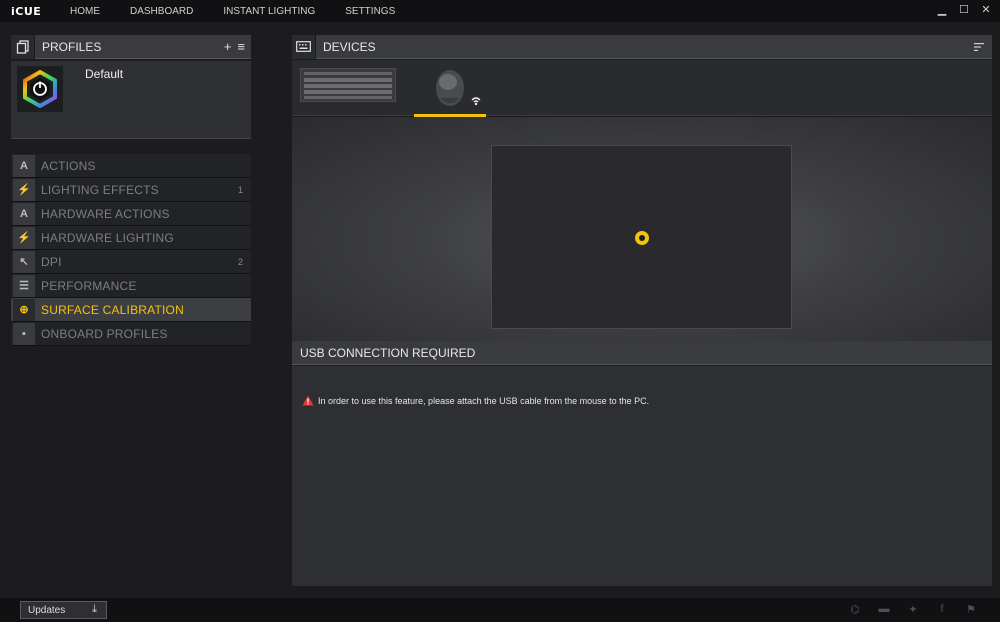  What do you see at coordinates (241, 46) in the screenshot?
I see `profiles-menu-icon: ≡` at bounding box center [241, 46].